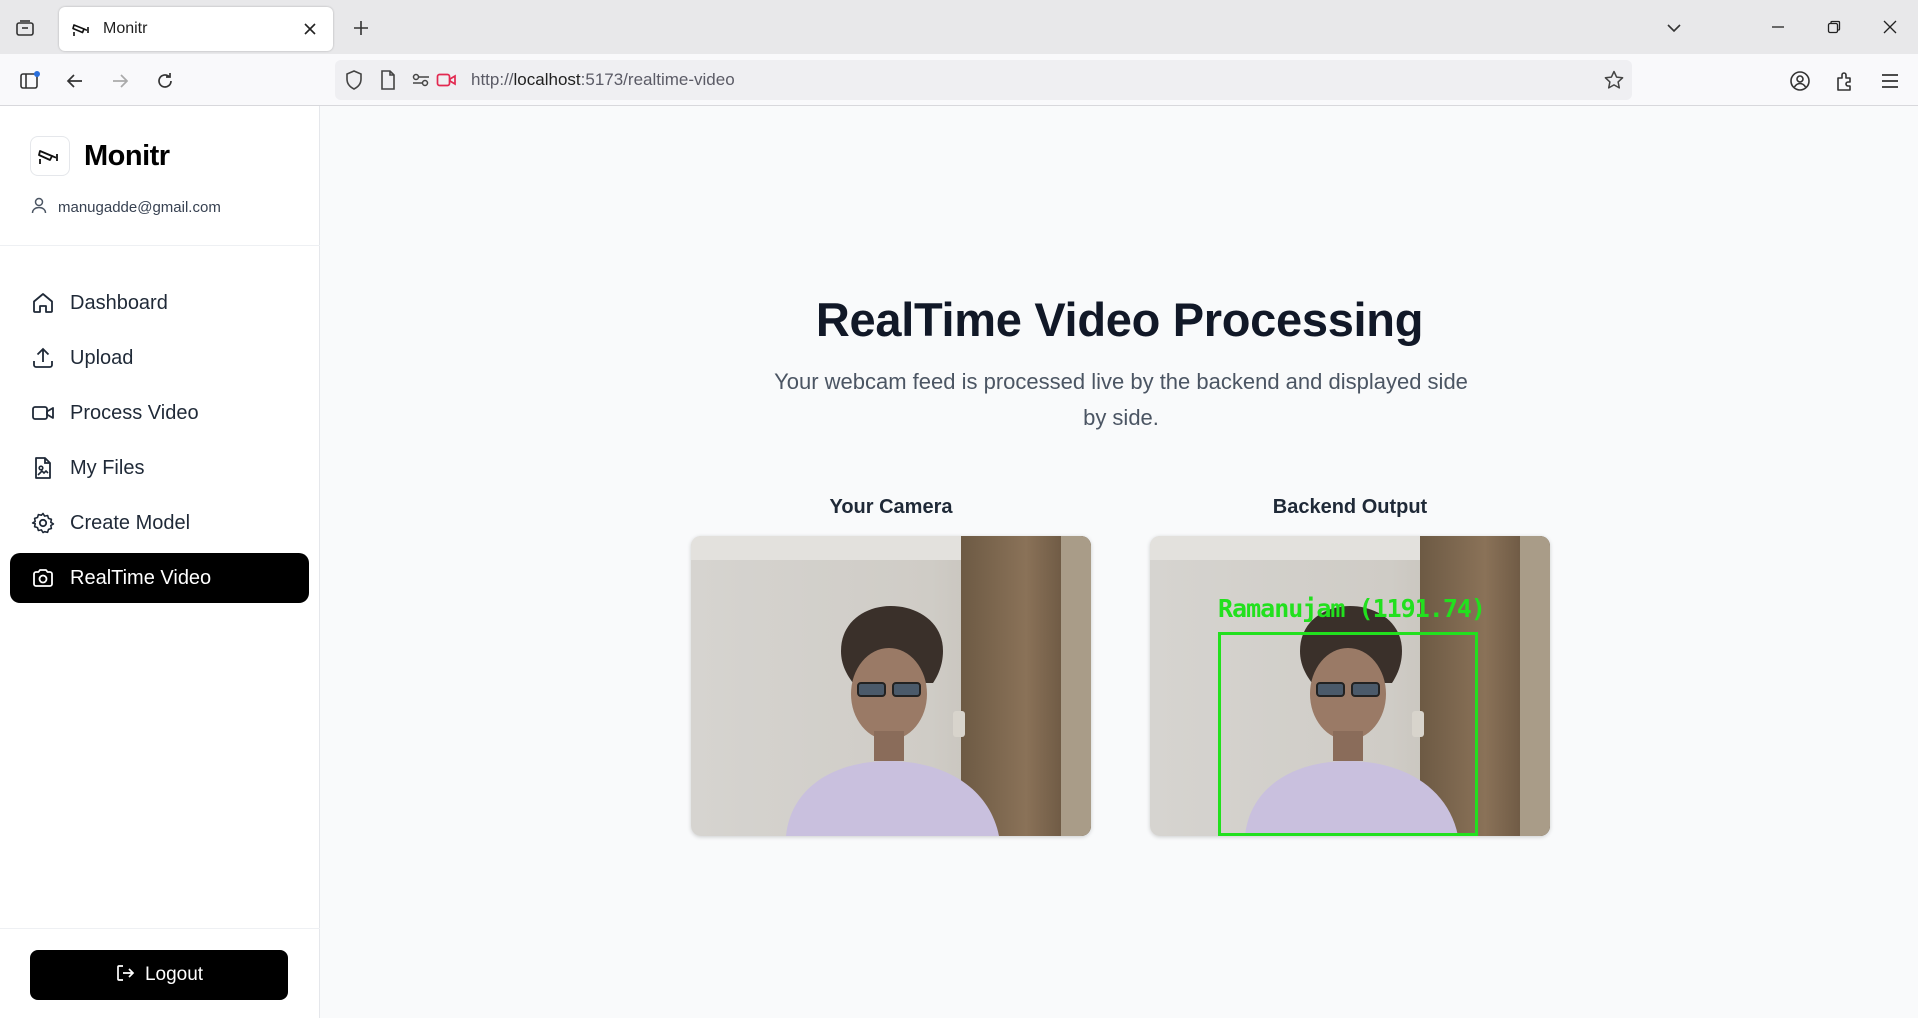 Image resolution: width=1918 pixels, height=1018 pixels. I want to click on backend-output-panel: Backend Output Ramanujam (1191.74), so click(1350, 666).